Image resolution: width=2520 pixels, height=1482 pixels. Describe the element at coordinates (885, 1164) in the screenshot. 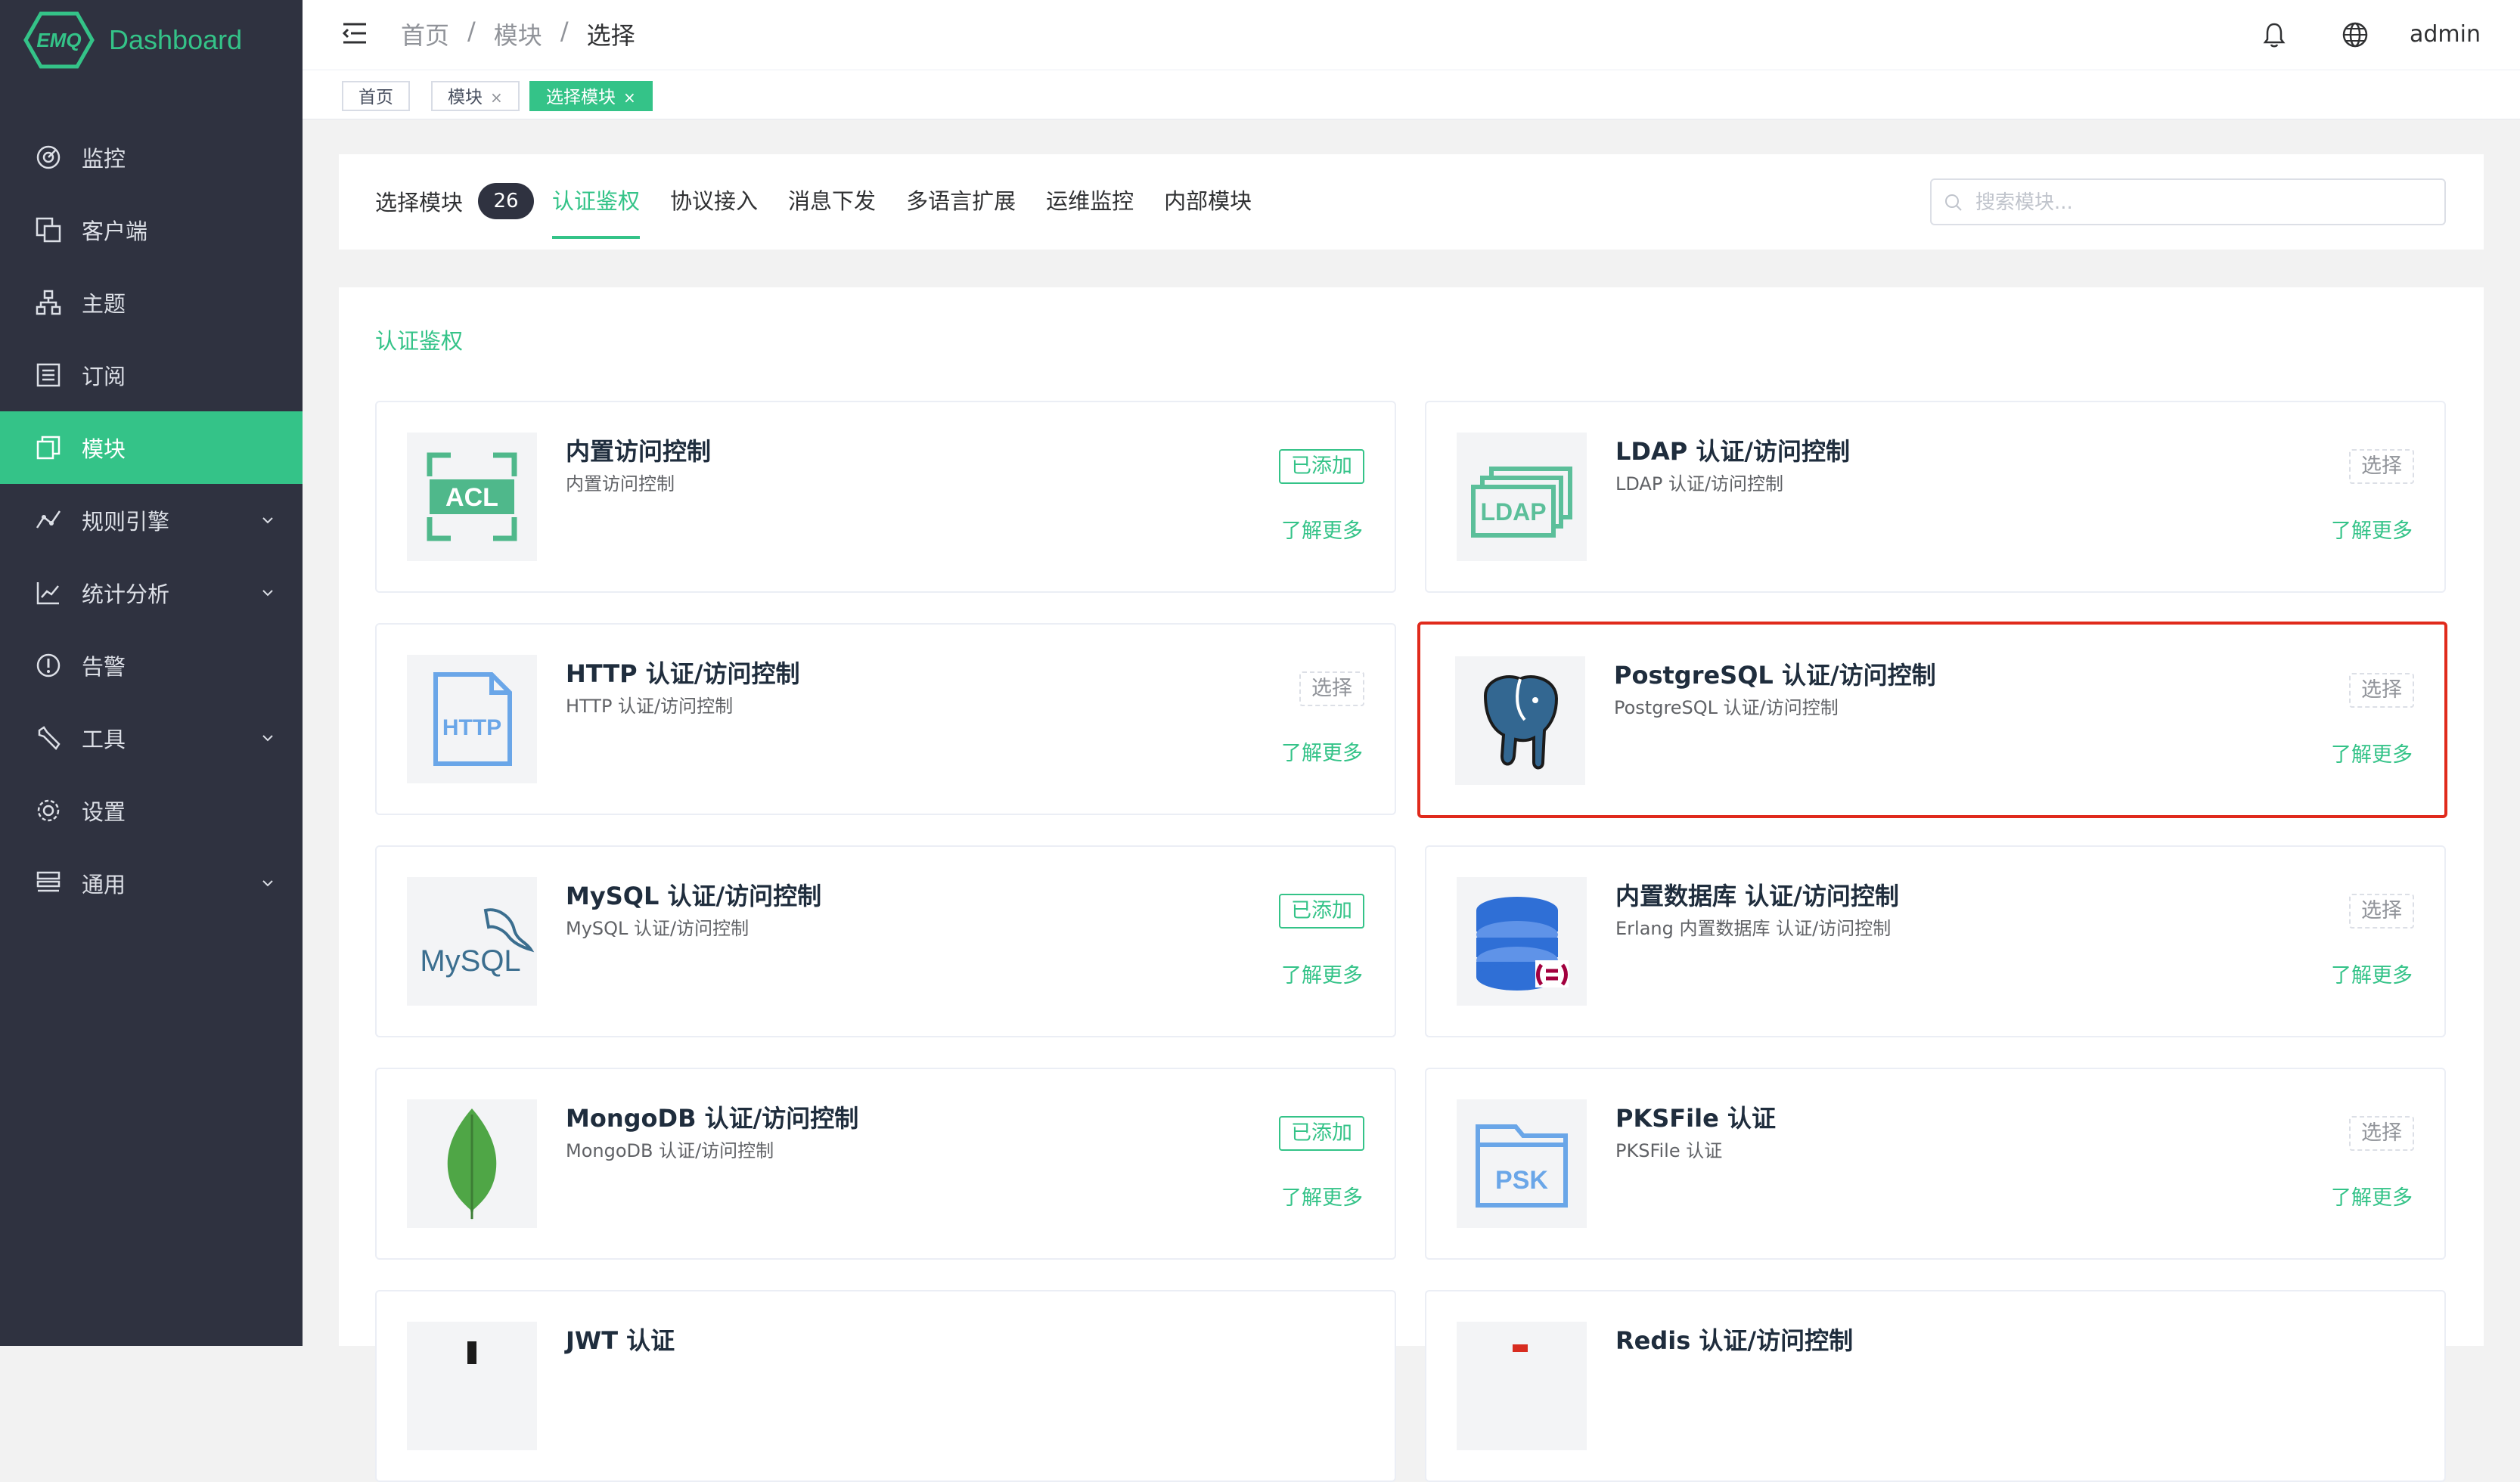

I see `module-card-mongodb: MongoDB 认证/访问控制 MongoDB 认证/访问控制 已添加 了解更多` at that location.